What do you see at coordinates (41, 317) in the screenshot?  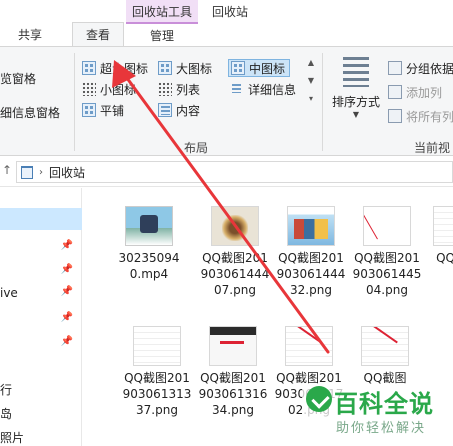 I see `navigation-pane: 📌 📌 ive 📌 📌 📌 行 岛 照片` at bounding box center [41, 317].